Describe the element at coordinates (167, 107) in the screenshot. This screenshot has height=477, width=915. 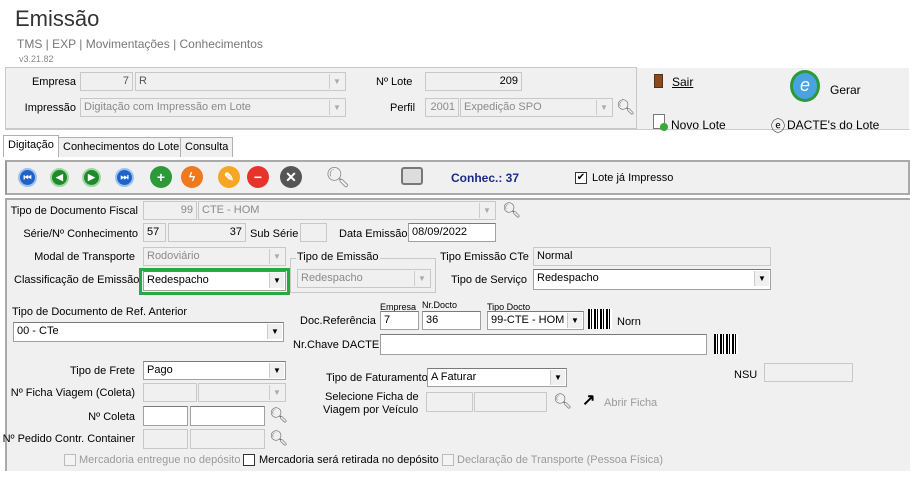
I see `impressao-value: Digitação com Impressão em Lote` at that location.